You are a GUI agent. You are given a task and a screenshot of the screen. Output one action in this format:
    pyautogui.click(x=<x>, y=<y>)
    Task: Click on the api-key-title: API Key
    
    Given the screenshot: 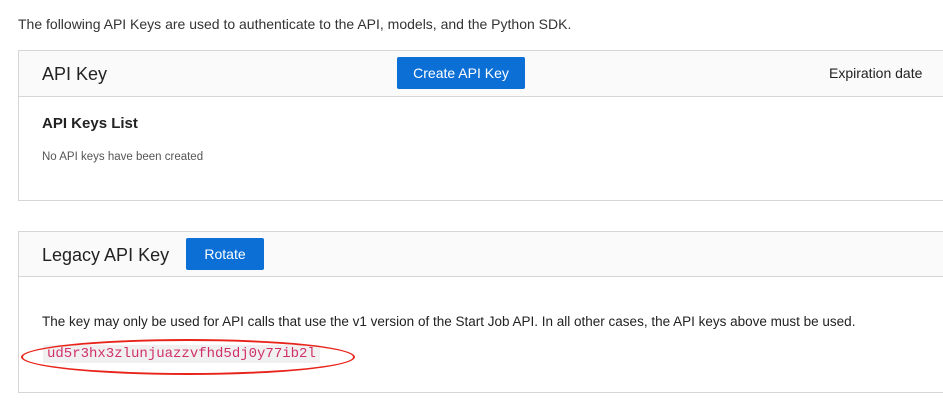 What is the action you would take?
    pyautogui.click(x=75, y=74)
    